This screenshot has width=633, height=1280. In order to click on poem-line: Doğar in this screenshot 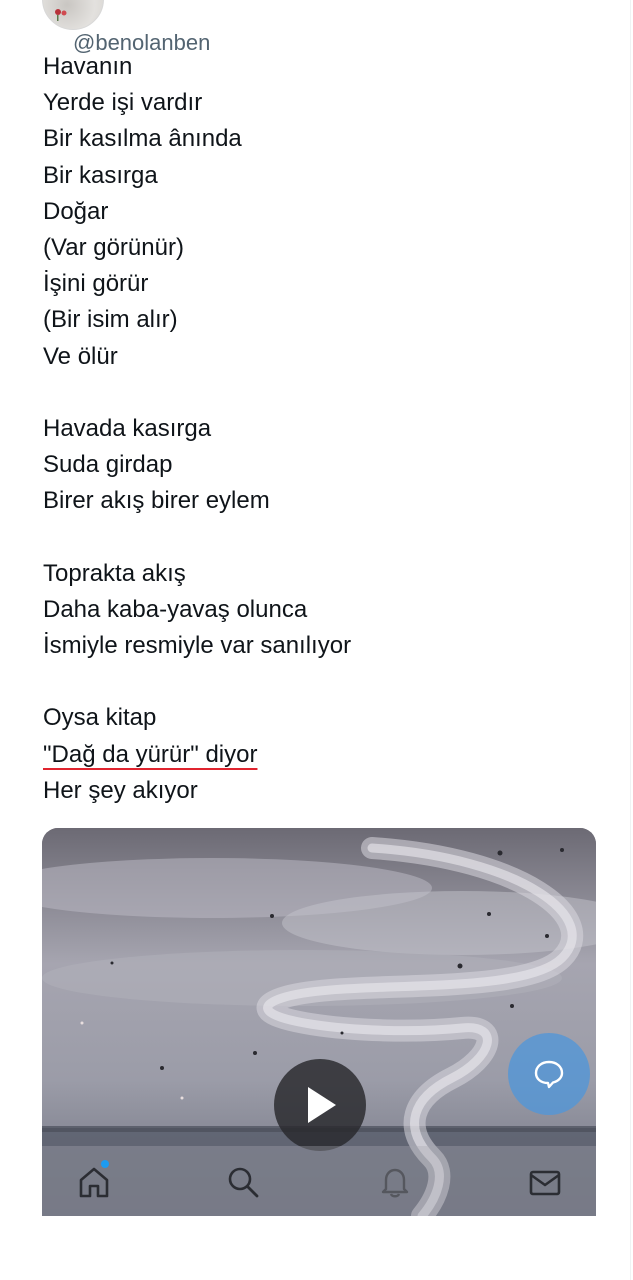, I will do `click(76, 211)`.